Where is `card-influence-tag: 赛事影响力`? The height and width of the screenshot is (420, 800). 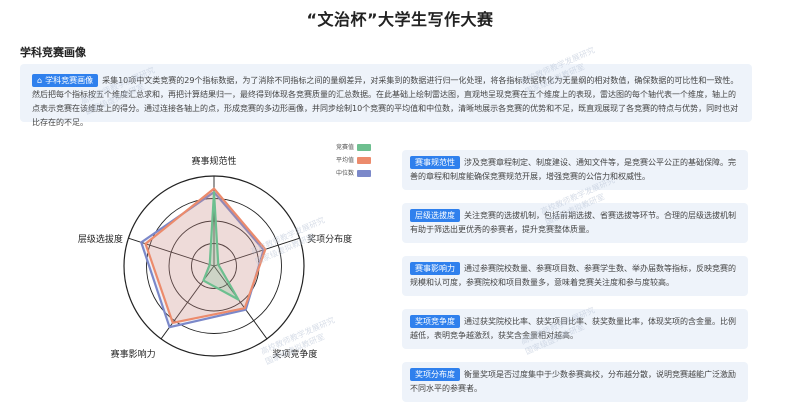
card-influence-tag: 赛事影响力 is located at coordinates (435, 268).